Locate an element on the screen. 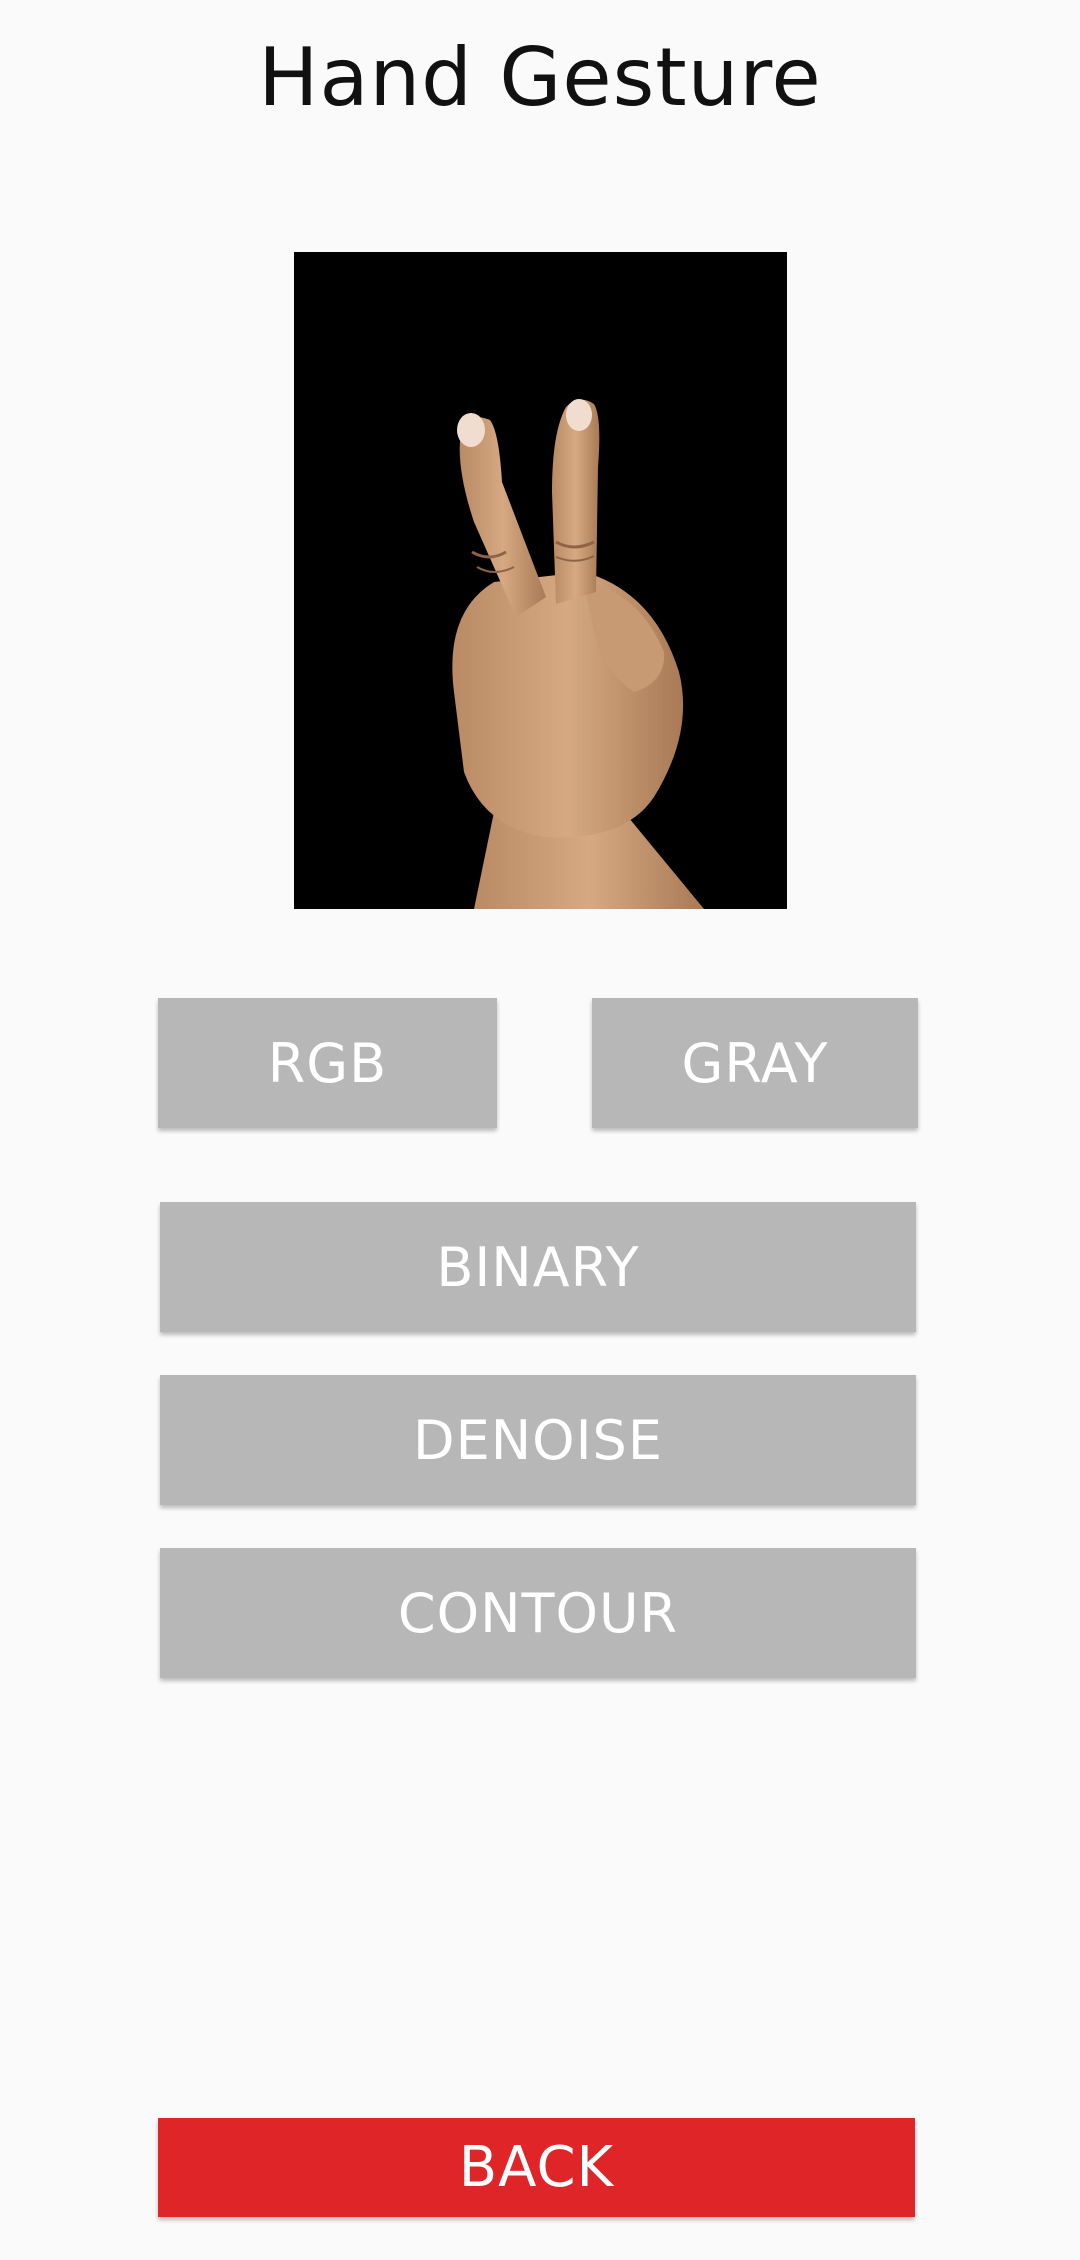  contour-button: CONTOUR is located at coordinates (538, 1613).